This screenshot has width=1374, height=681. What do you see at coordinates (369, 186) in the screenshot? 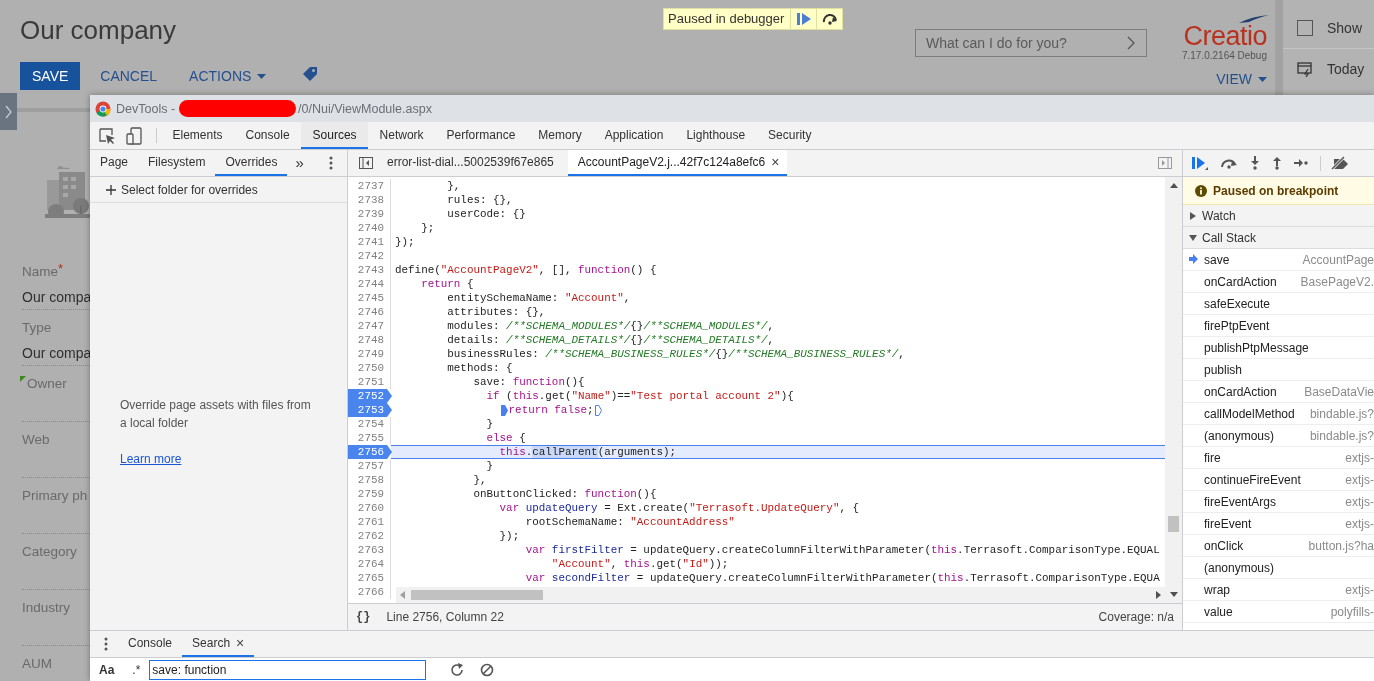
I see `line-number: 2737` at bounding box center [369, 186].